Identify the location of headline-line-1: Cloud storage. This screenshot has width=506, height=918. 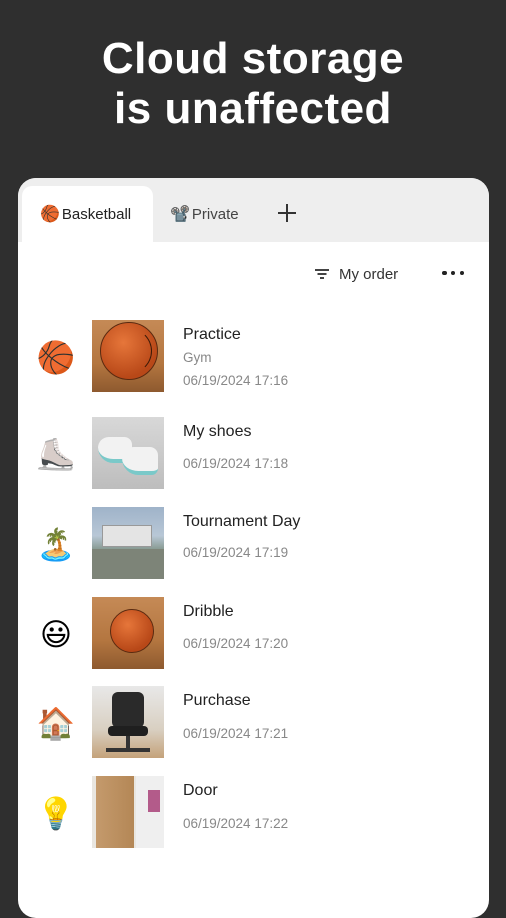
(253, 58).